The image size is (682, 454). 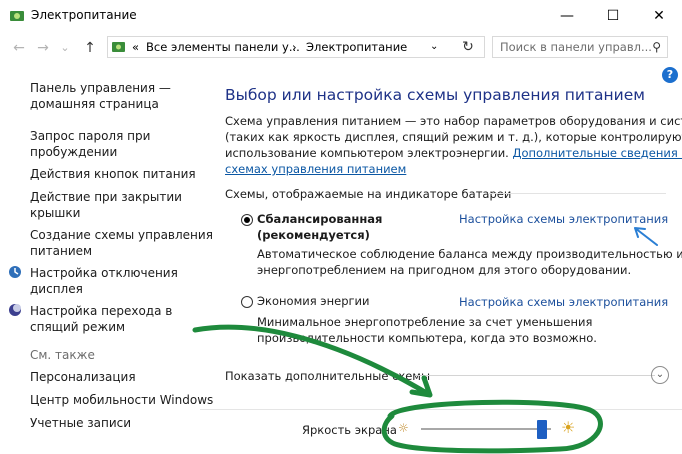 I want to click on radio-selected-dot, so click(x=247, y=220).